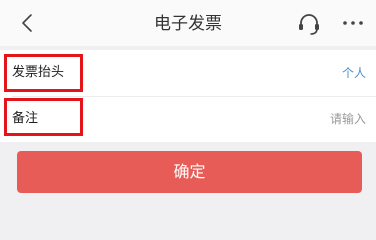 Image resolution: width=376 pixels, height=240 pixels. What do you see at coordinates (353, 23) in the screenshot?
I see `more-dots-icon` at bounding box center [353, 23].